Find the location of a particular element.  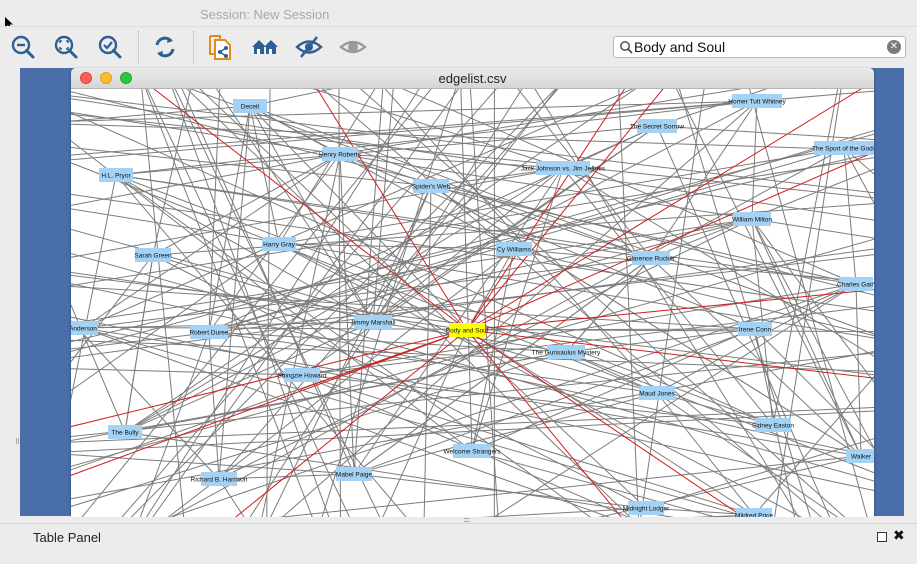

network-node: Sarah Green is located at coordinates (153, 255).